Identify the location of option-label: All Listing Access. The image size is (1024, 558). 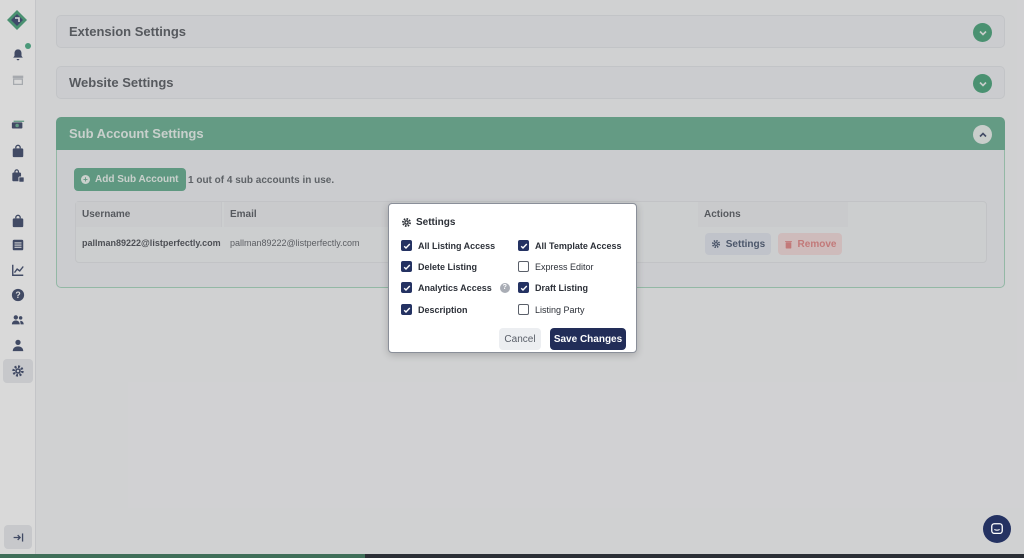
(457, 245).